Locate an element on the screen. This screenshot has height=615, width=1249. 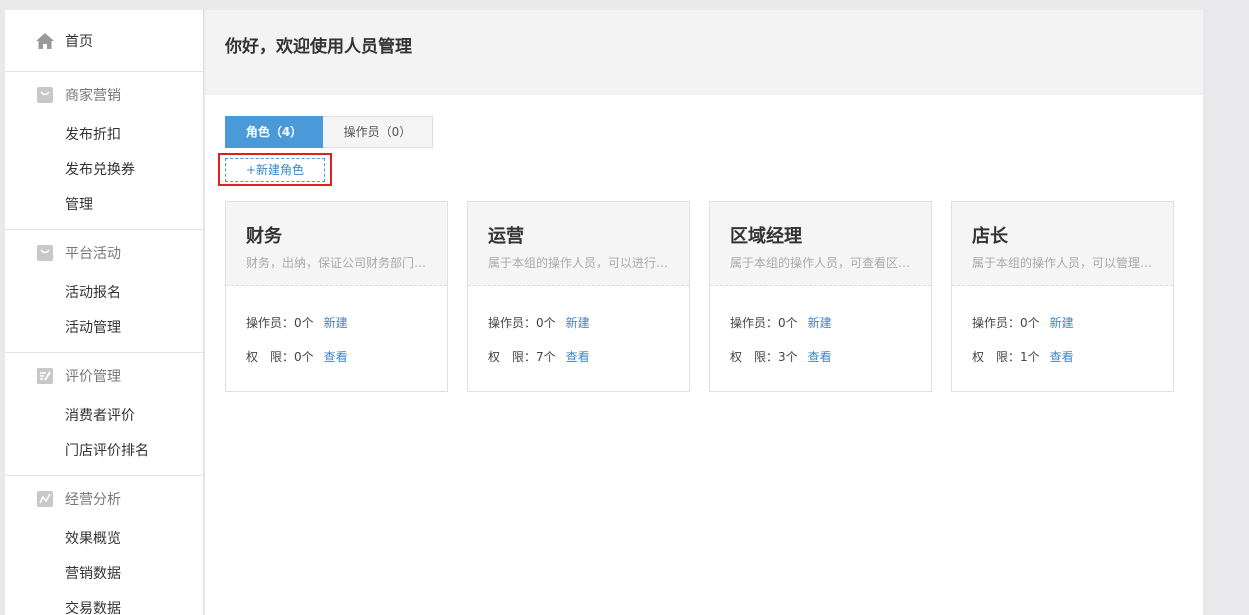
sidebar-item-home: 首页 is located at coordinates (104, 40).